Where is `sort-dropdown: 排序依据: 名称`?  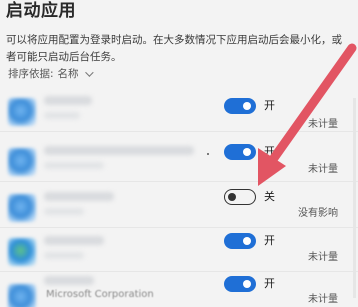
sort-dropdown: 排序依据: 名称 is located at coordinates (51, 74).